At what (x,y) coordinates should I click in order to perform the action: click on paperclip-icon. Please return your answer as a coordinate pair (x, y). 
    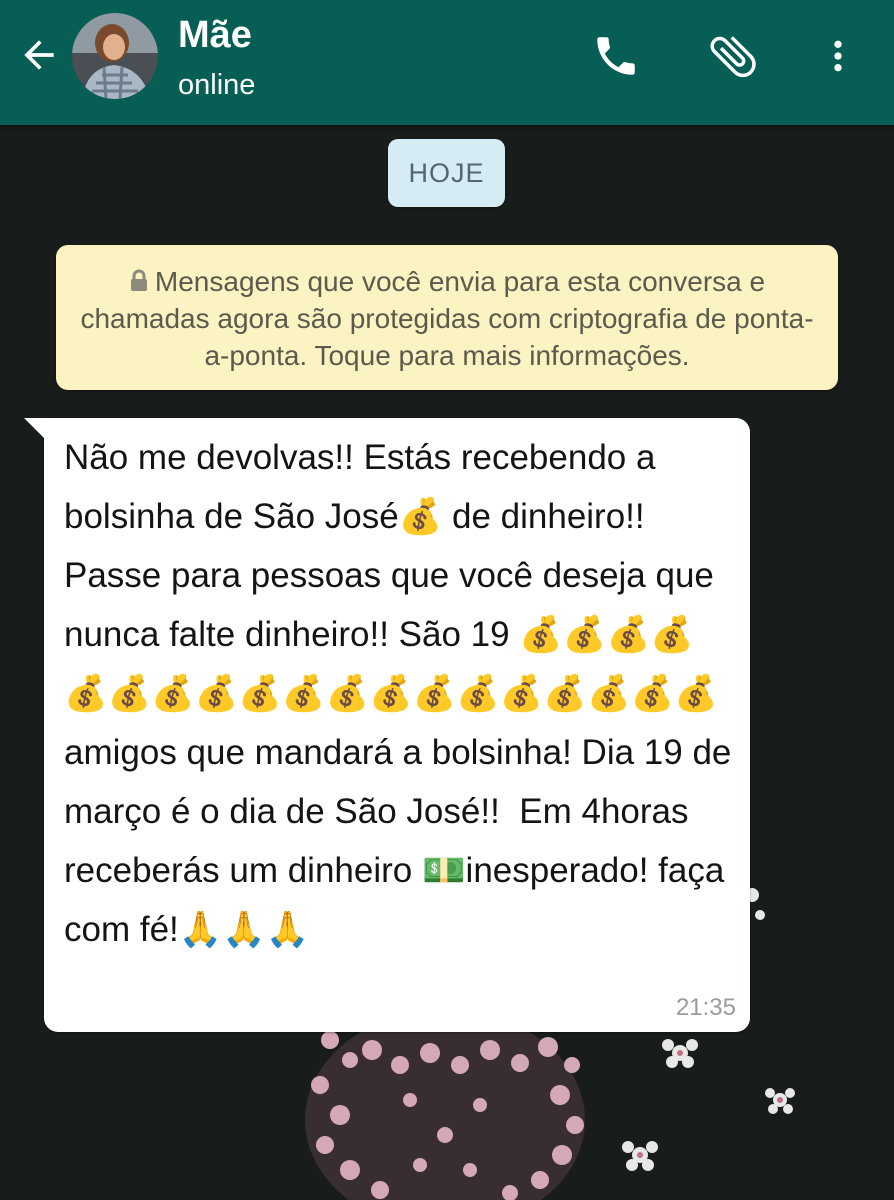
    Looking at the image, I should click on (733, 57).